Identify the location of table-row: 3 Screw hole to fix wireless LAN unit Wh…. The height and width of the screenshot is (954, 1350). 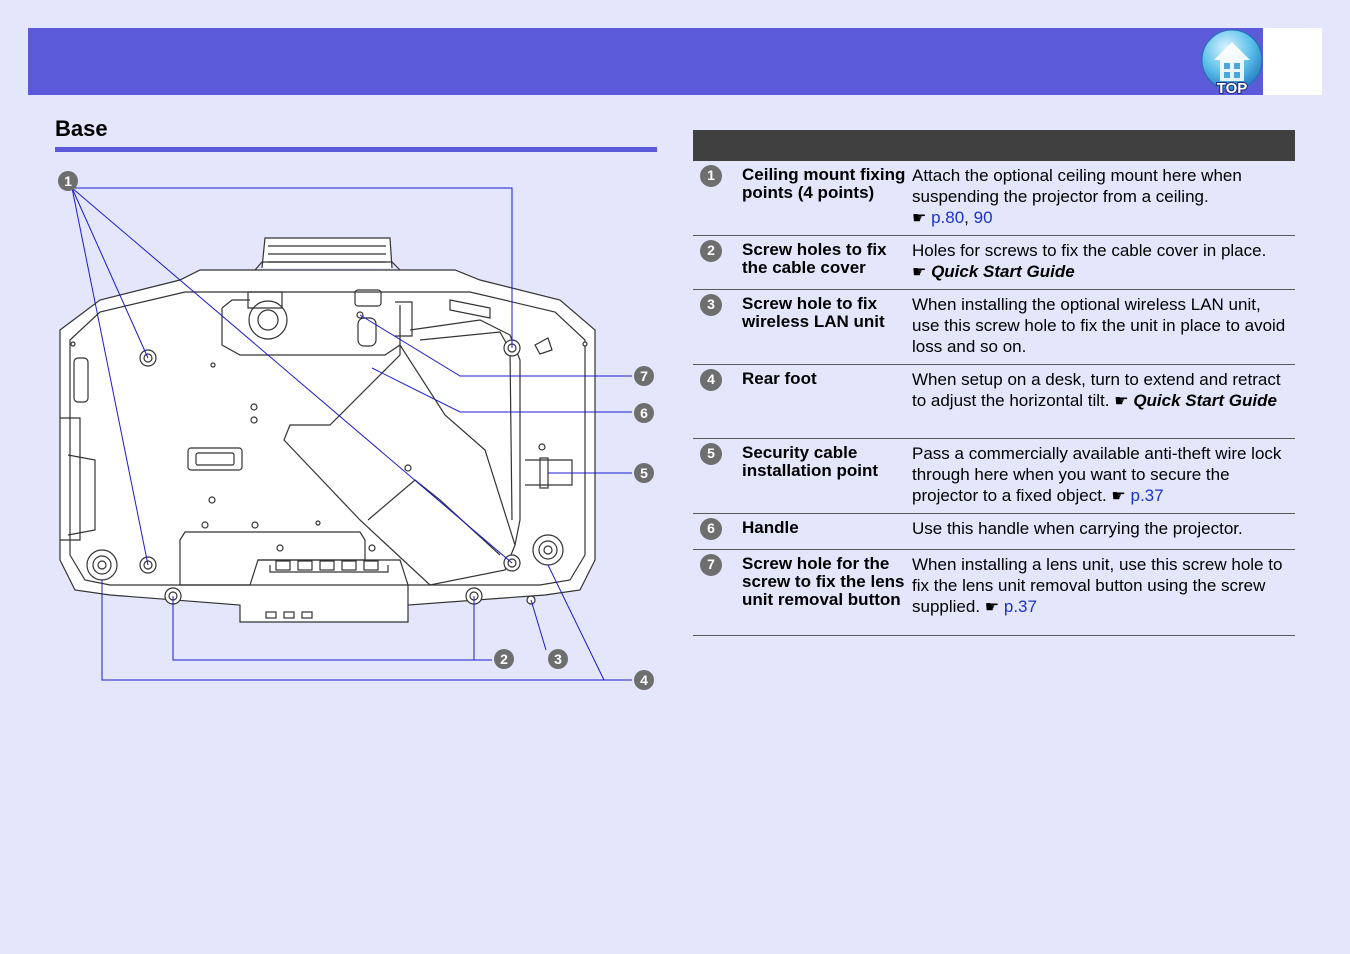
(994, 327).